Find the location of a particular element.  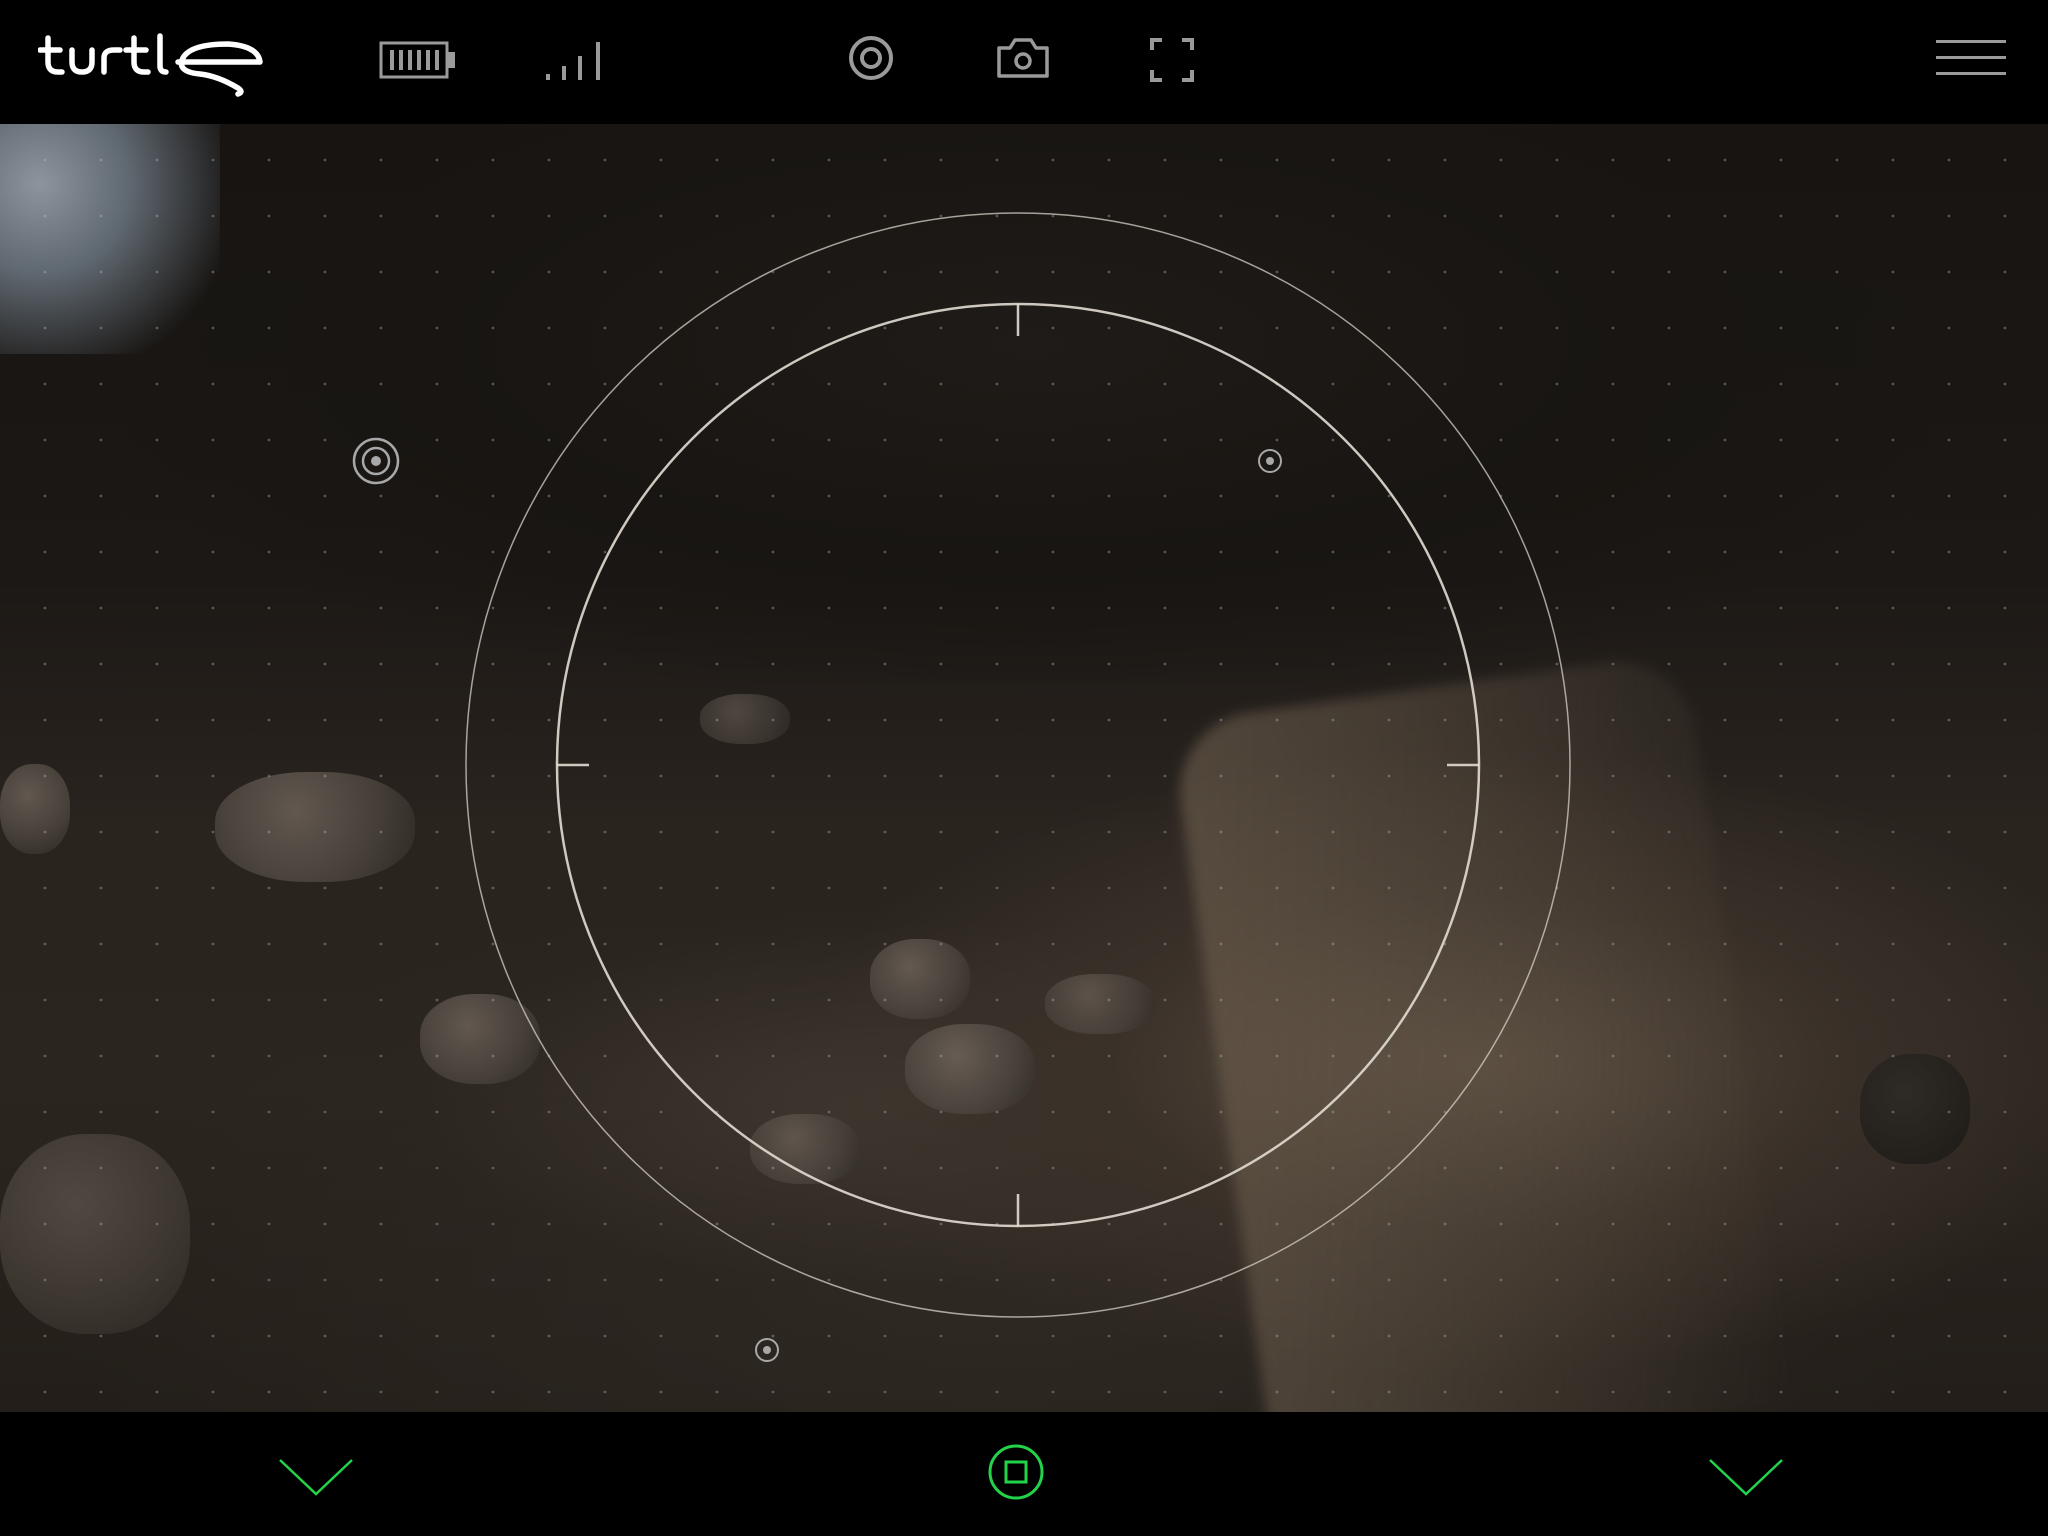

camera-icon is located at coordinates (1023, 58).